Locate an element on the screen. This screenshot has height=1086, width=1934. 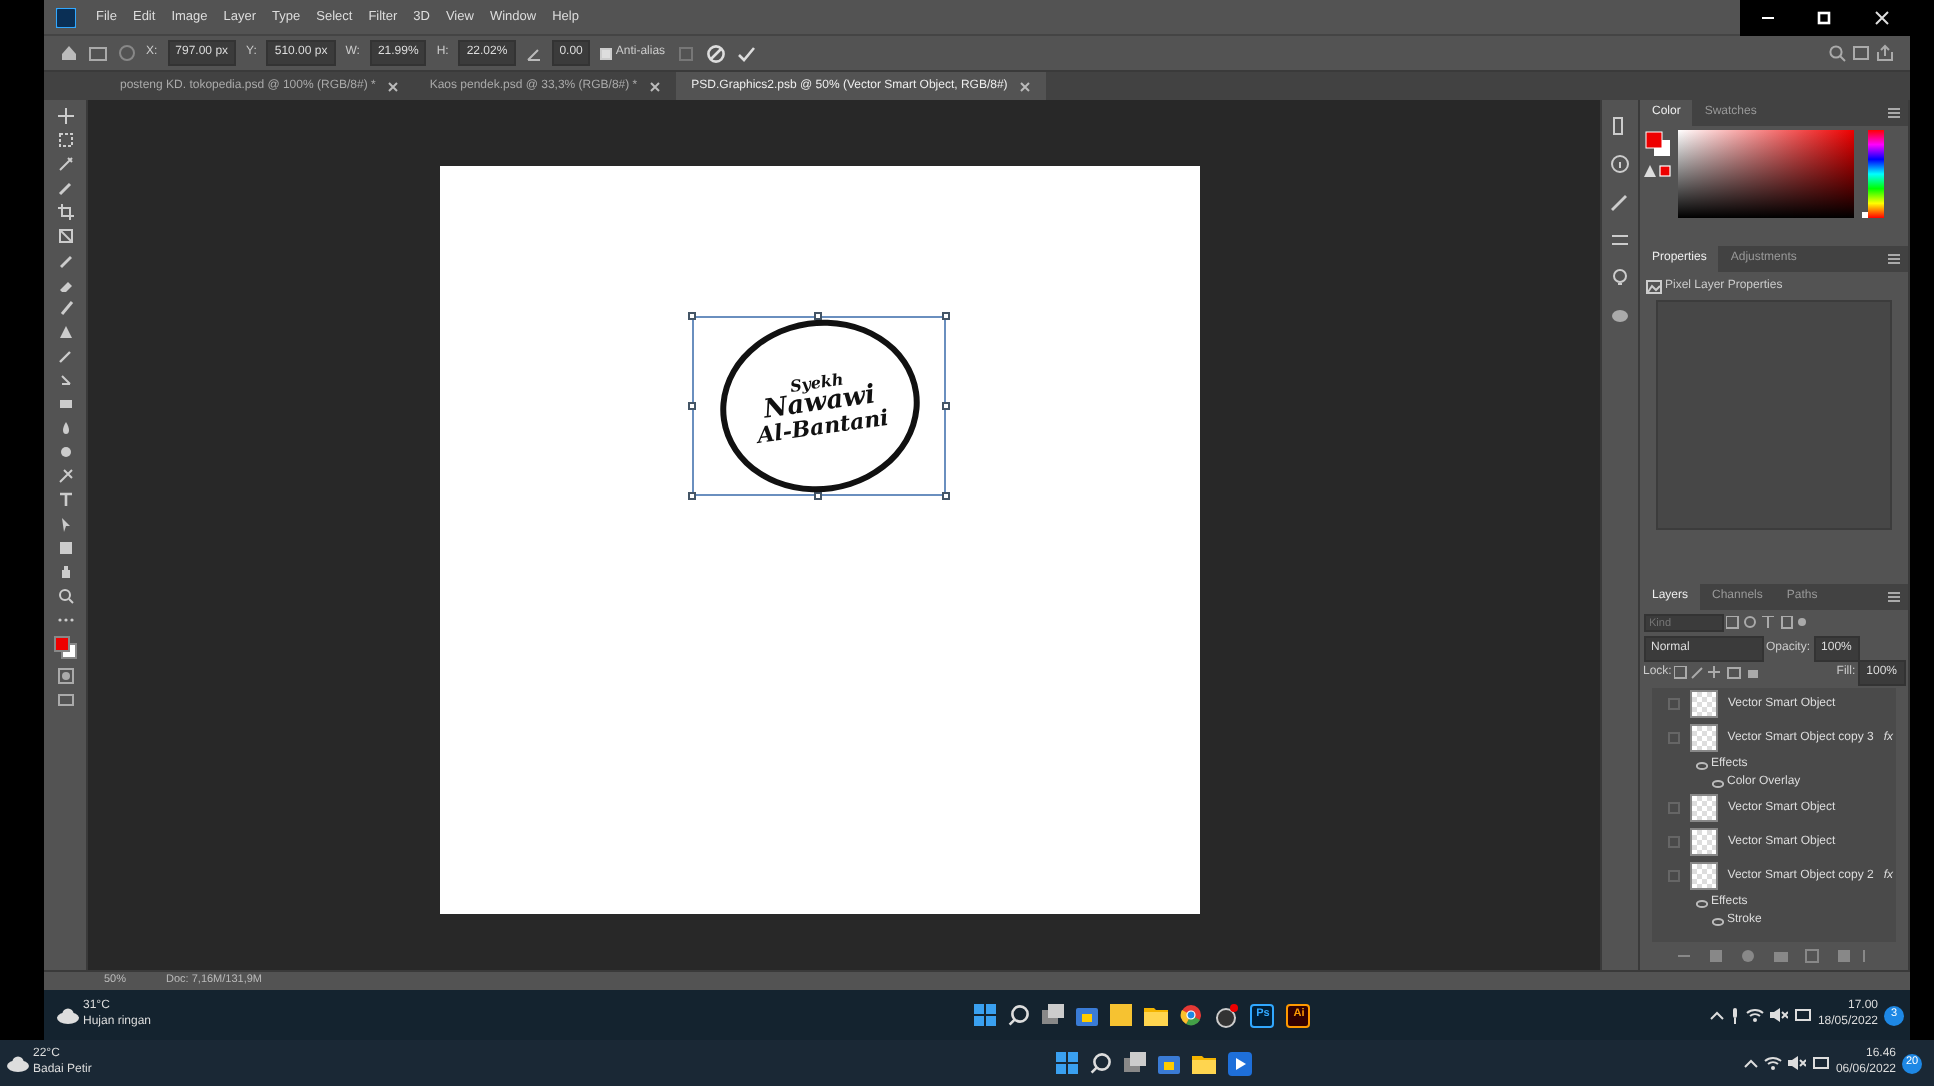
image-icon is located at coordinates (1654, 286).